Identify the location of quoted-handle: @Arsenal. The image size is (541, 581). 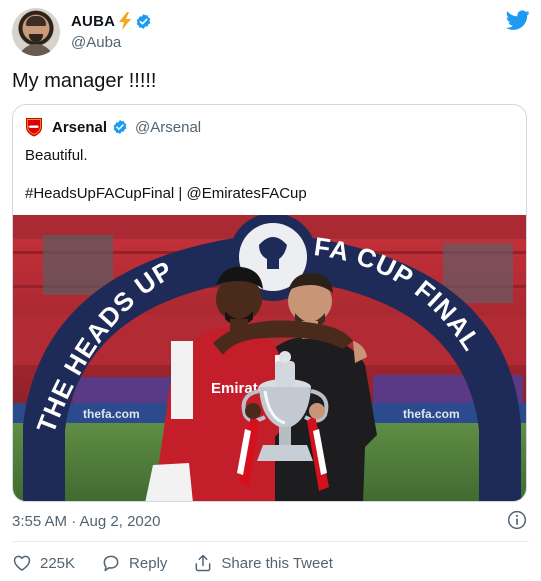
(168, 127).